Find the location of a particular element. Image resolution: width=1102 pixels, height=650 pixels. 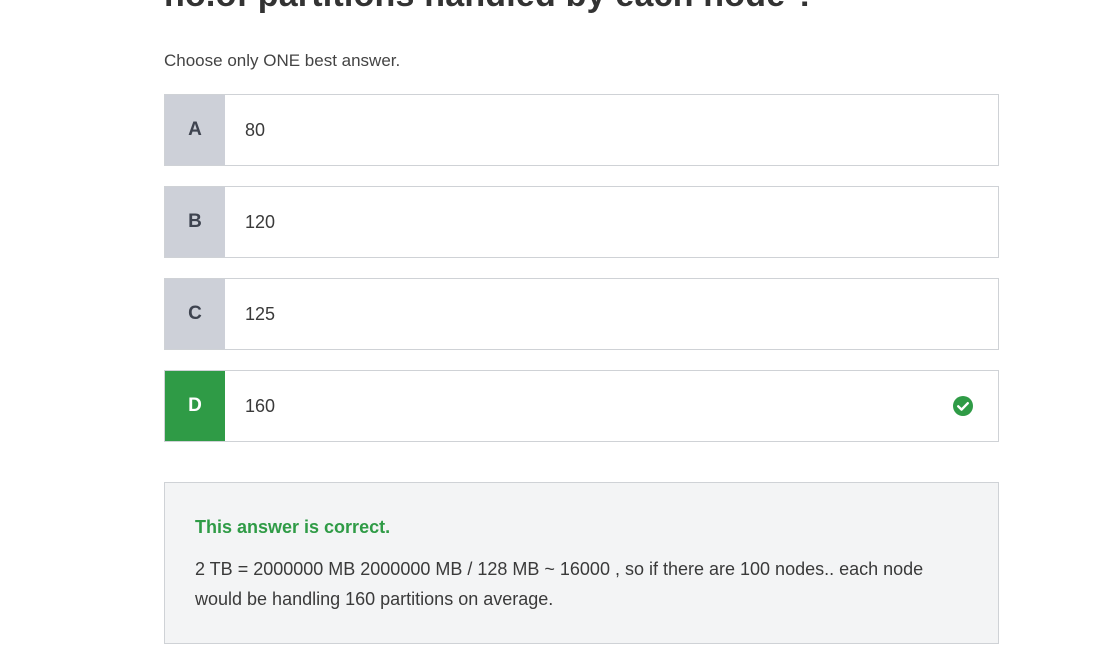

option-letter: D is located at coordinates (195, 406).